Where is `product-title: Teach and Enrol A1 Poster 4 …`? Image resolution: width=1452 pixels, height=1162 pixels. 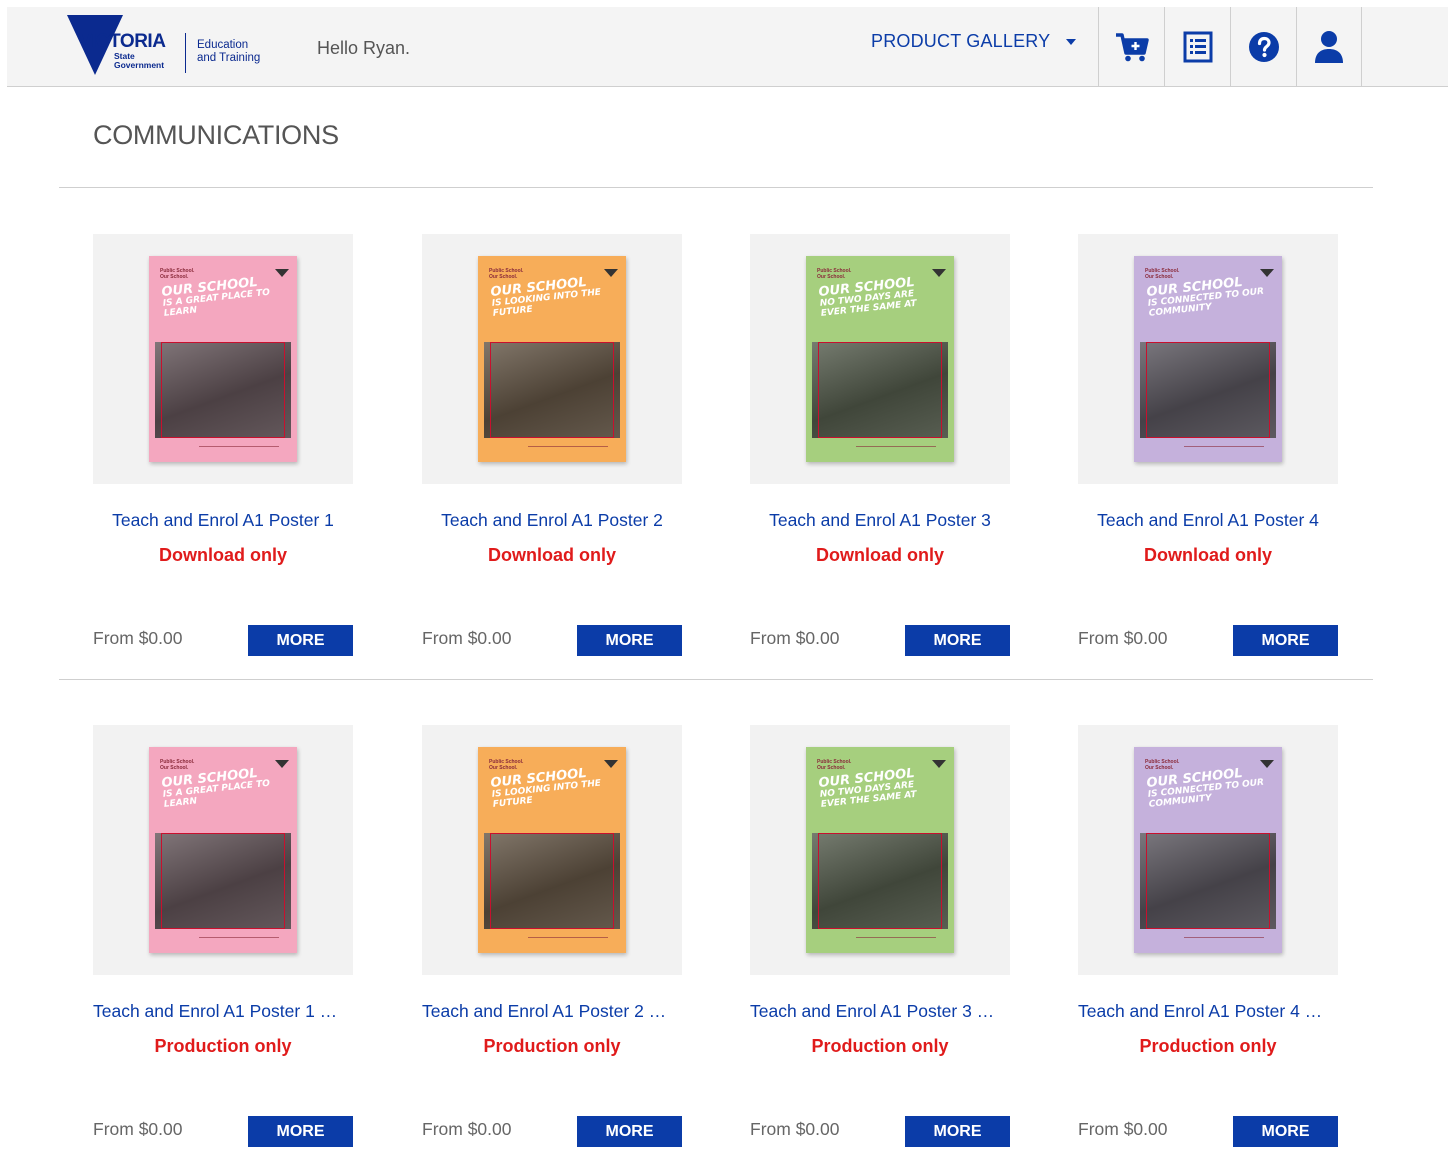 product-title: Teach and Enrol A1 Poster 4 … is located at coordinates (1208, 1011).